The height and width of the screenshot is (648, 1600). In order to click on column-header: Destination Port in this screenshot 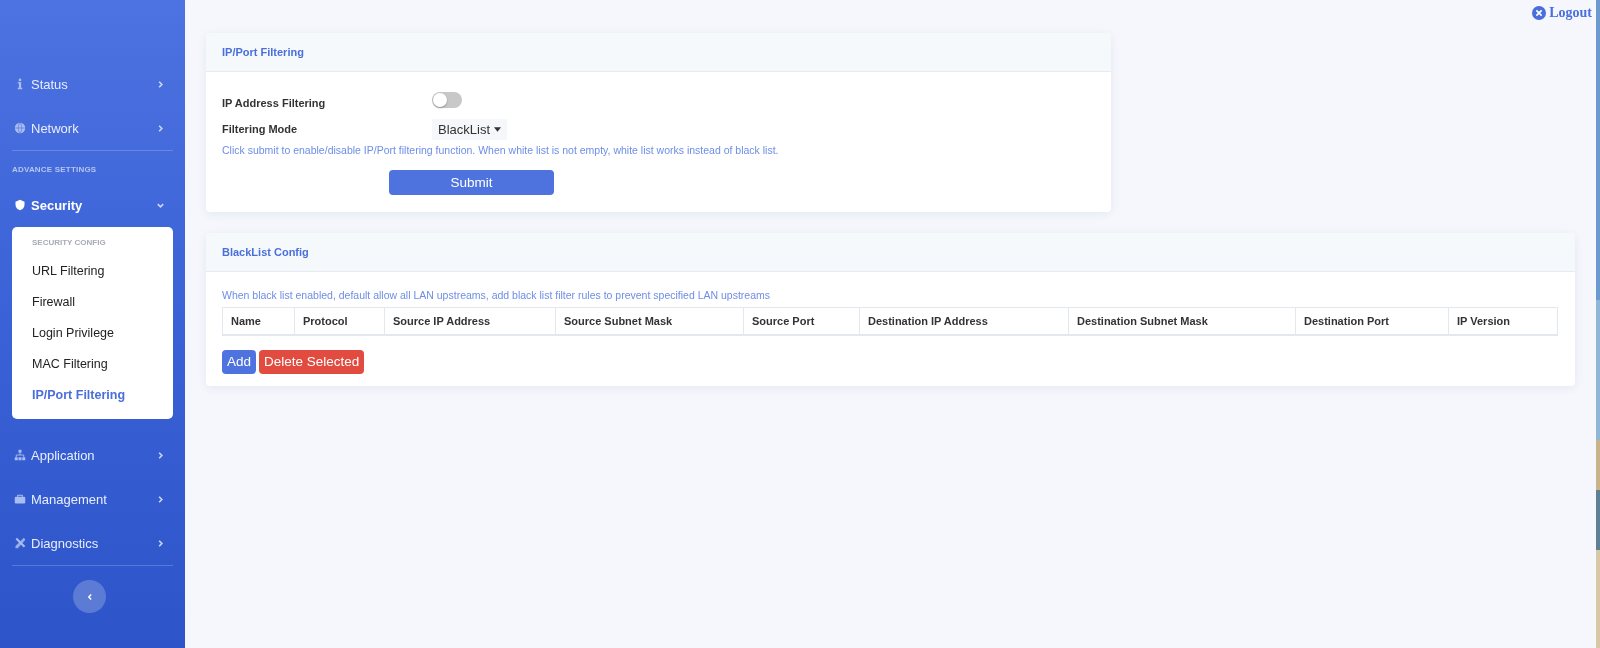, I will do `click(1372, 321)`.